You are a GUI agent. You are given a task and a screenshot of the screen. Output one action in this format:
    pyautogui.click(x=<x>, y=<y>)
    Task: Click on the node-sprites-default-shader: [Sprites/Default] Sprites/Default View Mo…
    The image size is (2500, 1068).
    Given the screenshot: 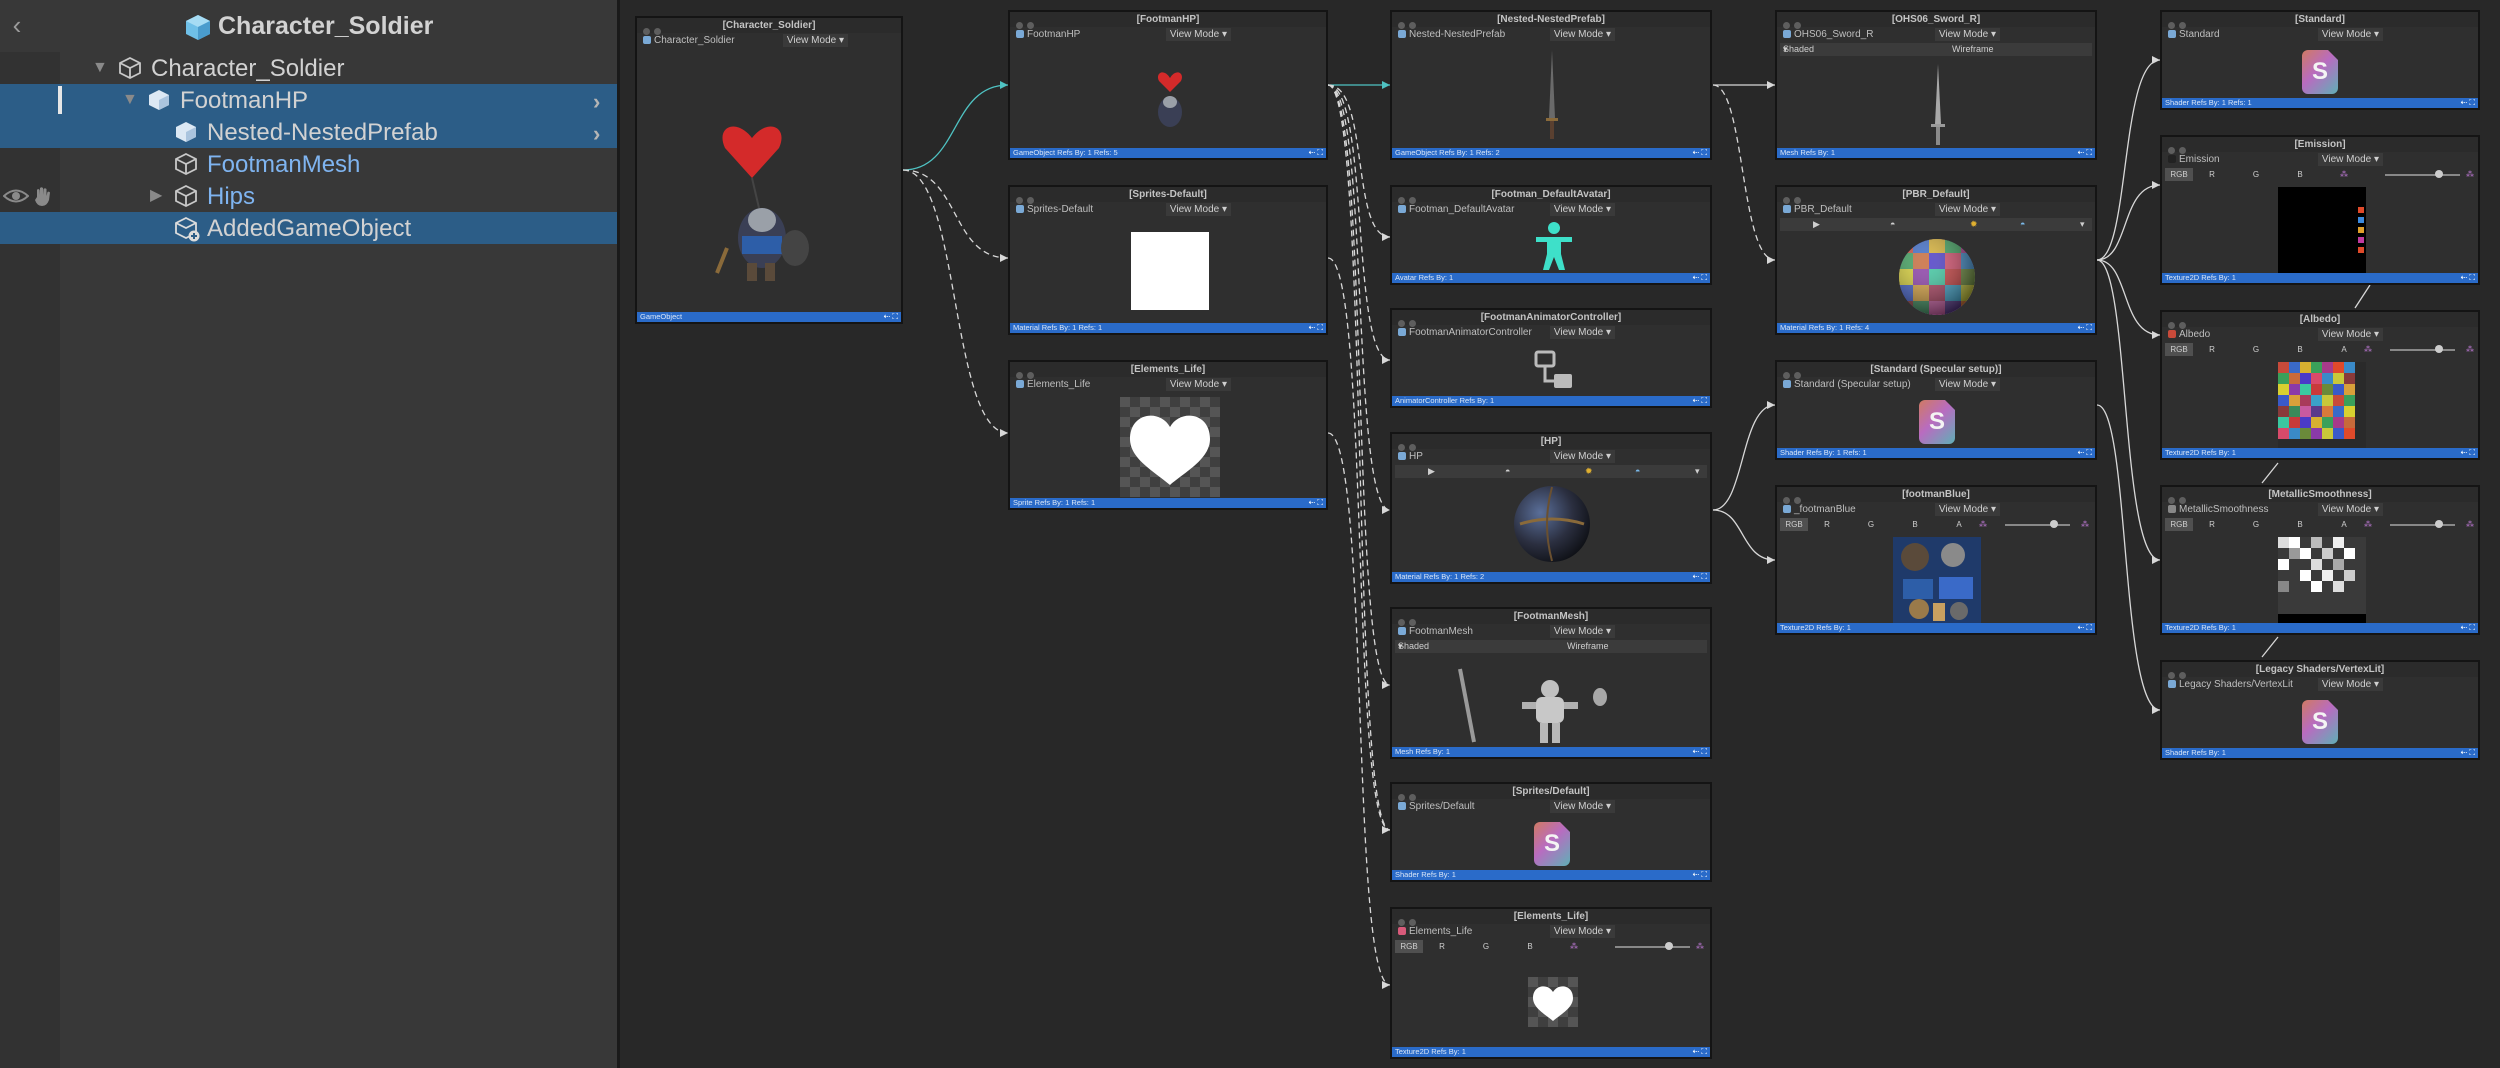 What is the action you would take?
    pyautogui.click(x=1551, y=832)
    